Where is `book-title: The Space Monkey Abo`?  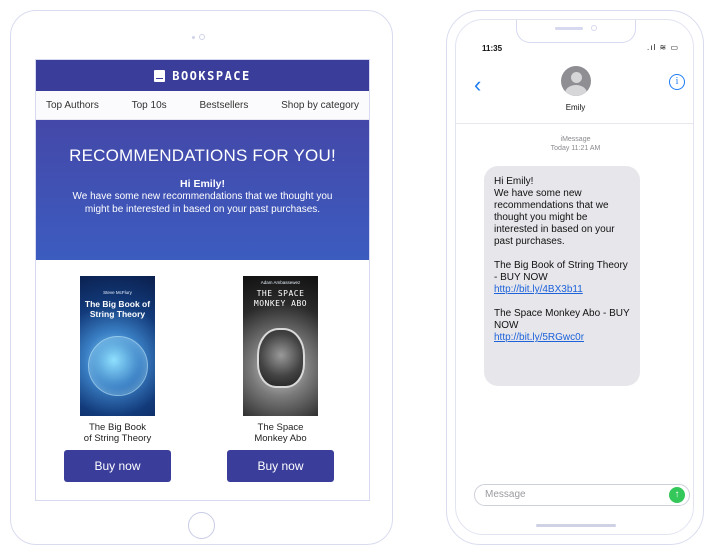
book-title: The Space Monkey Abo is located at coordinates (280, 433).